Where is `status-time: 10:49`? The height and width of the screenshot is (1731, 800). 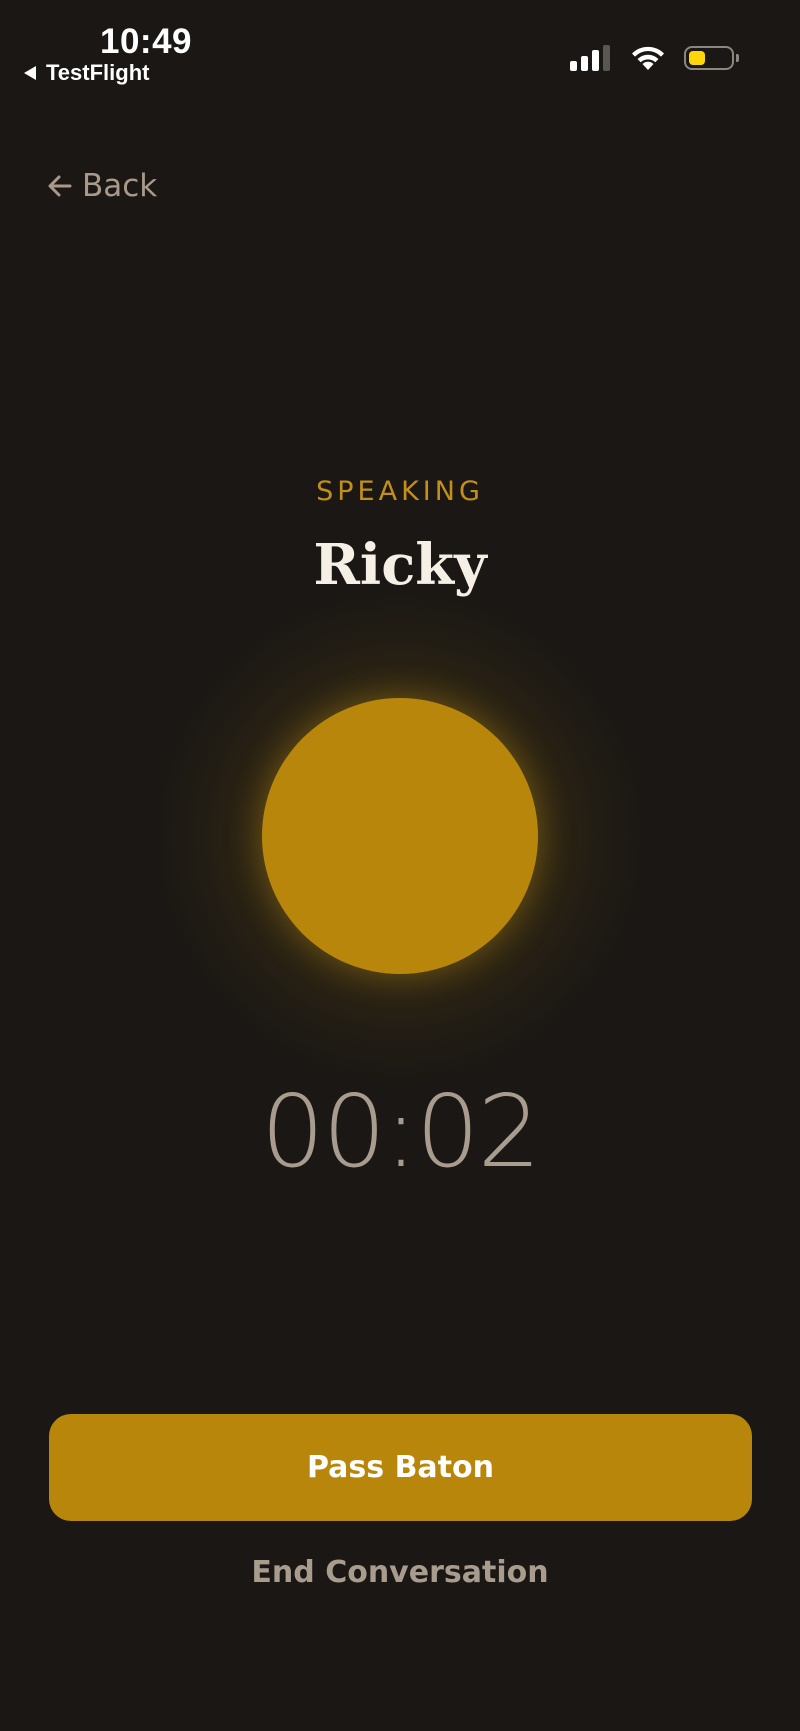
status-time: 10:49 is located at coordinates (146, 41).